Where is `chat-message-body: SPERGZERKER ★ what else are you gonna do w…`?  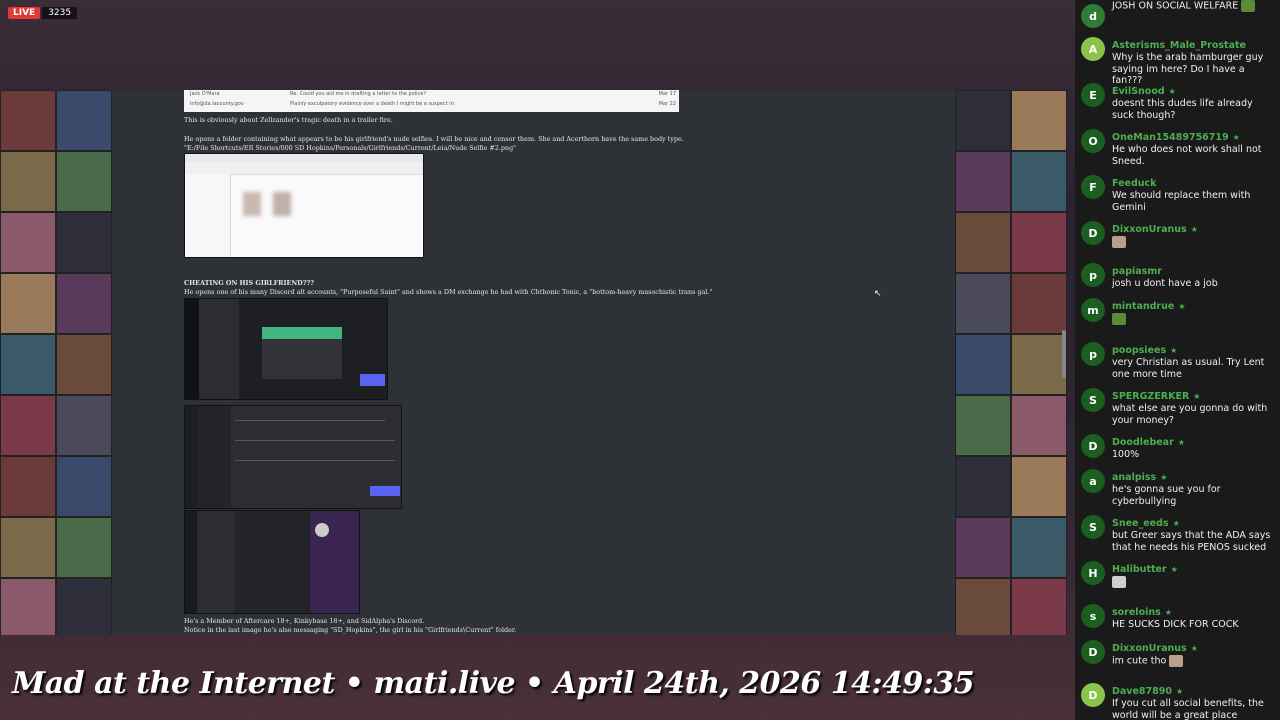 chat-message-body: SPERGZERKER ★ what else are you gonna do w… is located at coordinates (1194, 405).